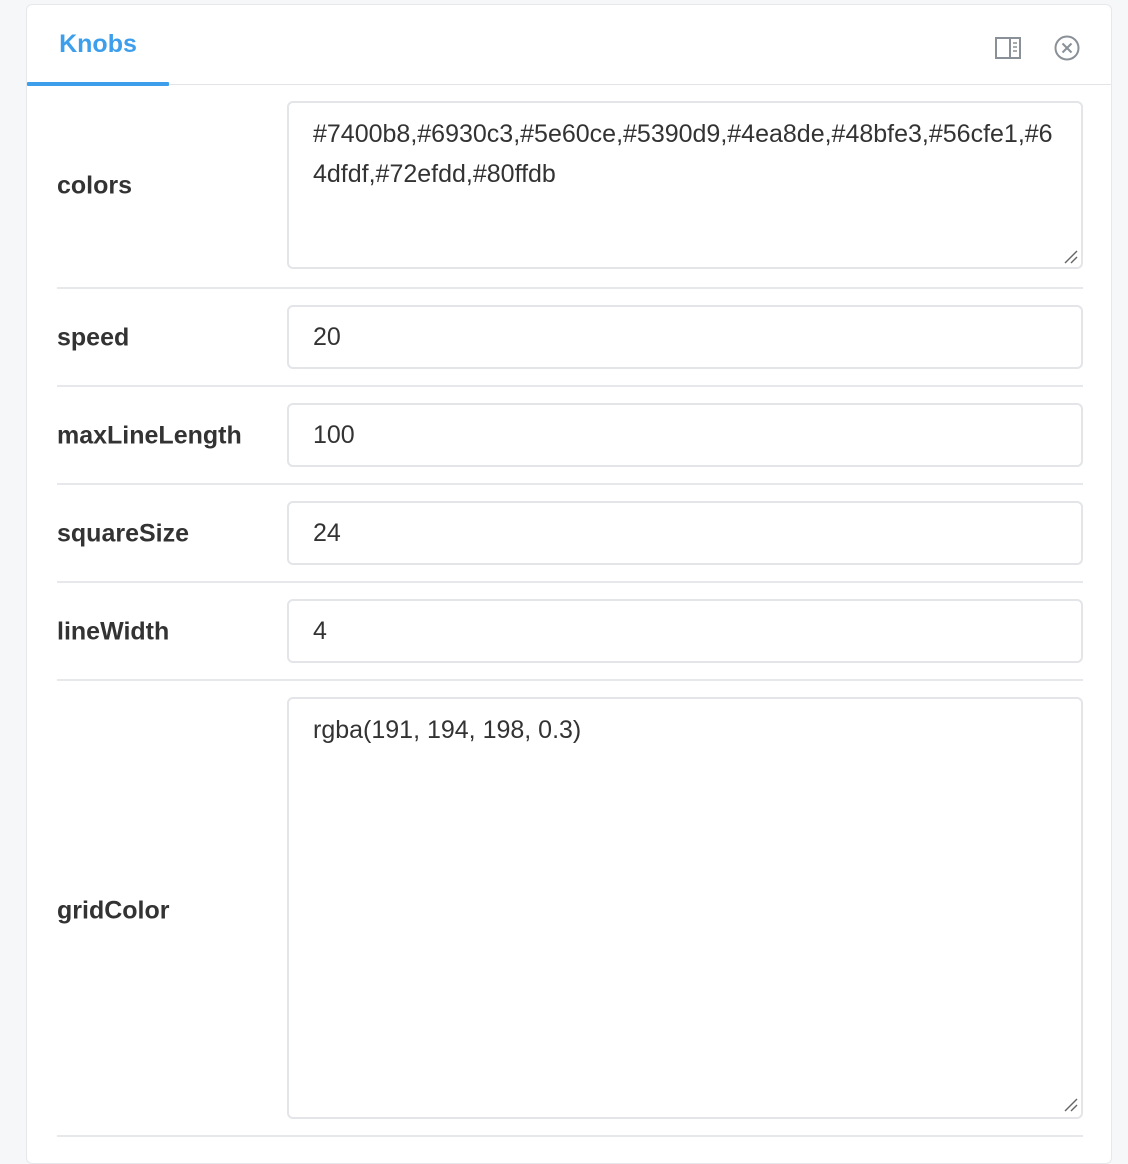  I want to click on knob-label-maxlinelength: maxLineLength, so click(149, 435).